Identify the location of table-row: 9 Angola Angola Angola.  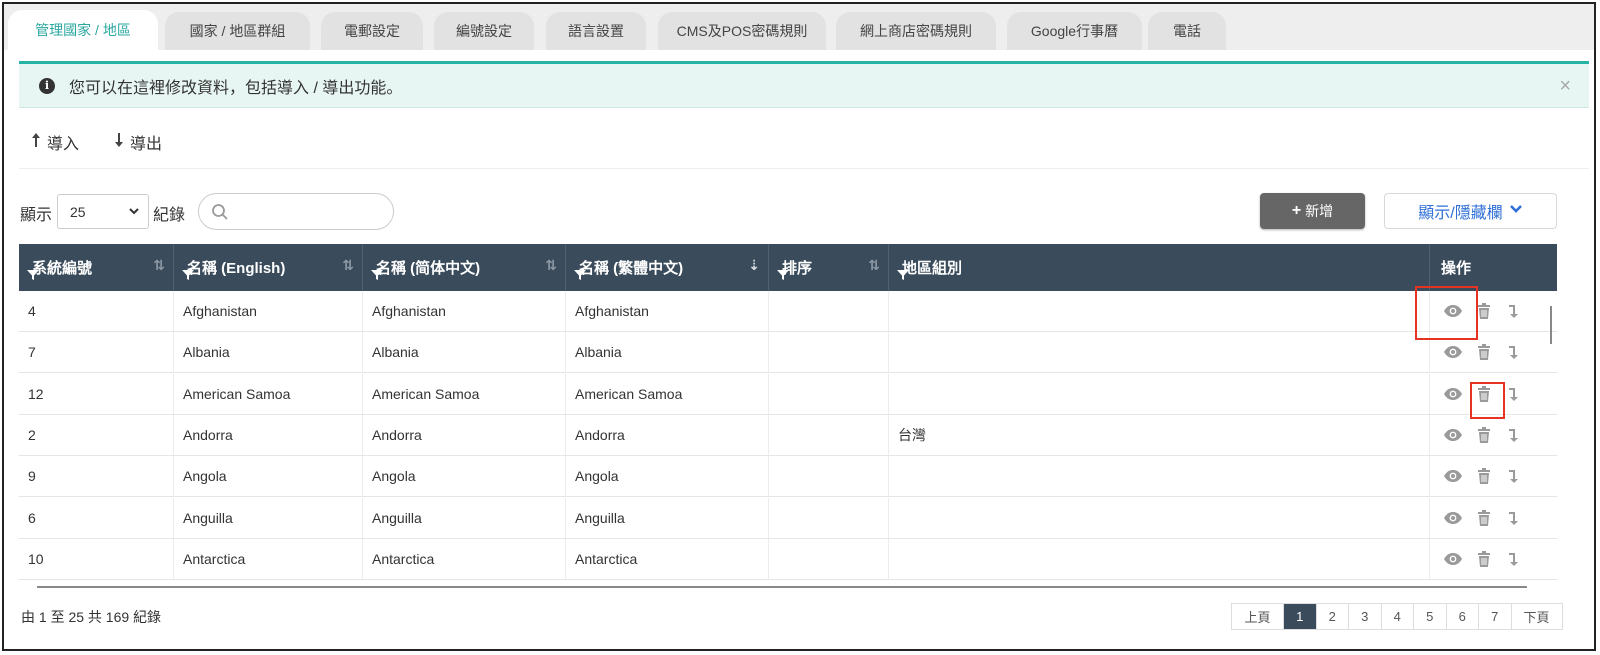
(788, 477).